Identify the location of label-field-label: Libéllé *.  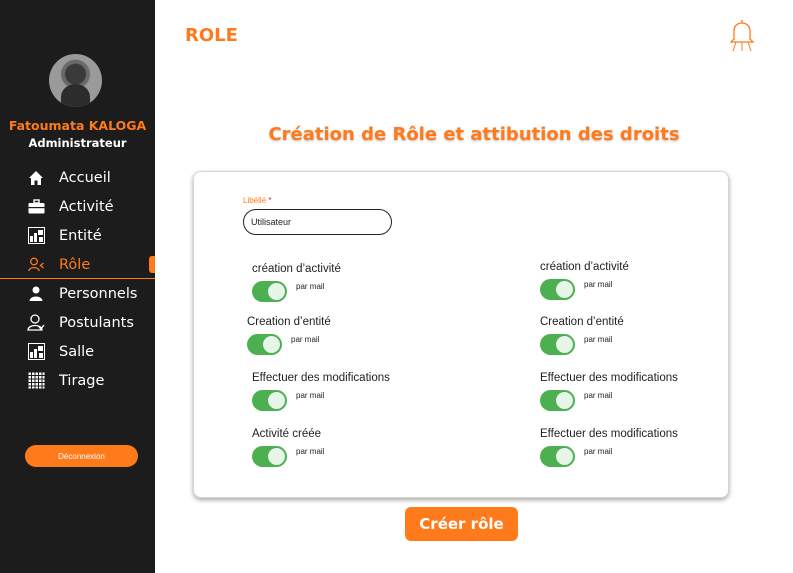
(257, 200).